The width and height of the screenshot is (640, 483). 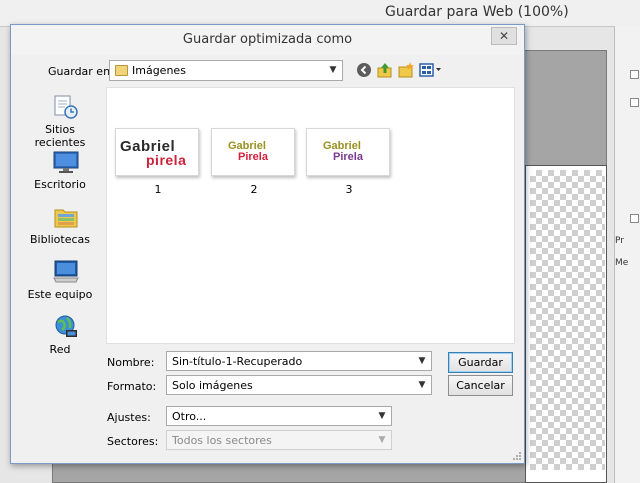 What do you see at coordinates (299, 385) in the screenshot?
I see `format-dropdown: Solo imágenes ▼` at bounding box center [299, 385].